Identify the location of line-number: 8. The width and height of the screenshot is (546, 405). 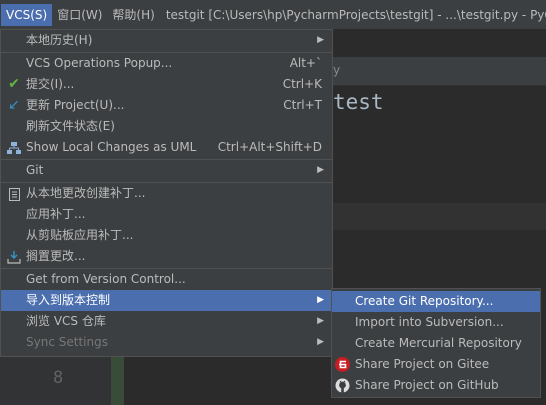
(58, 378).